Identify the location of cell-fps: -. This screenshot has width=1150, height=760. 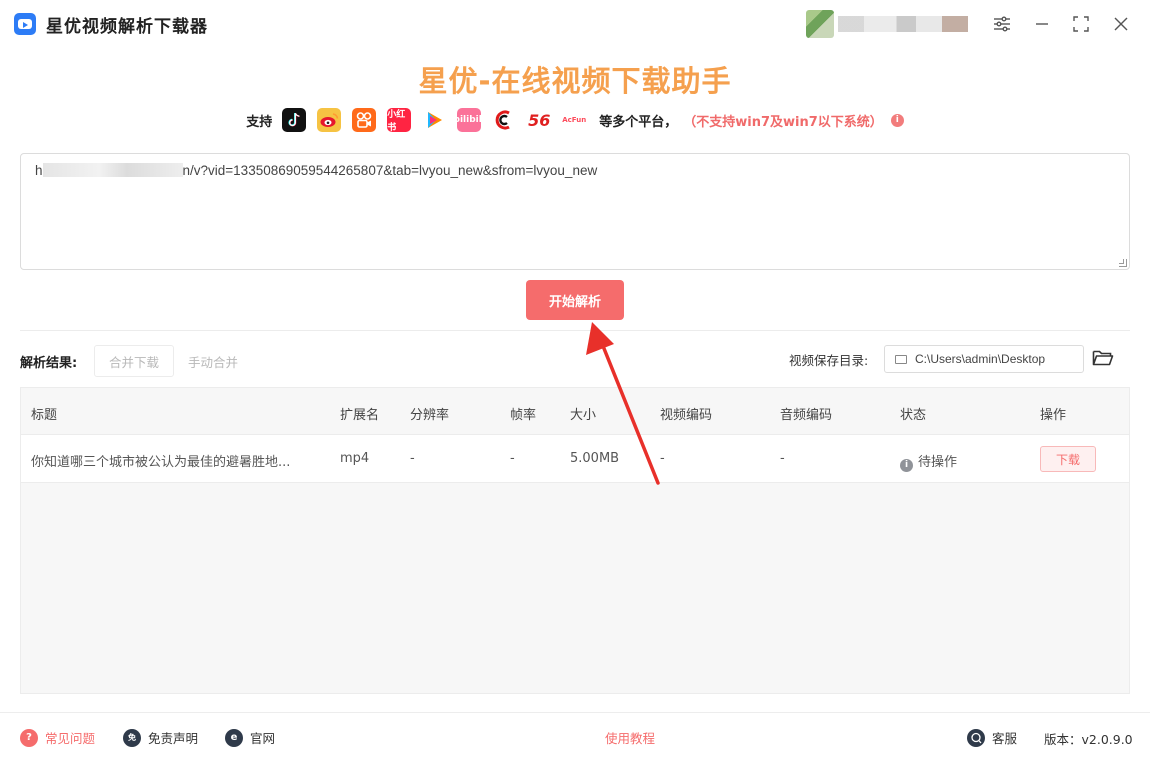
(512, 458).